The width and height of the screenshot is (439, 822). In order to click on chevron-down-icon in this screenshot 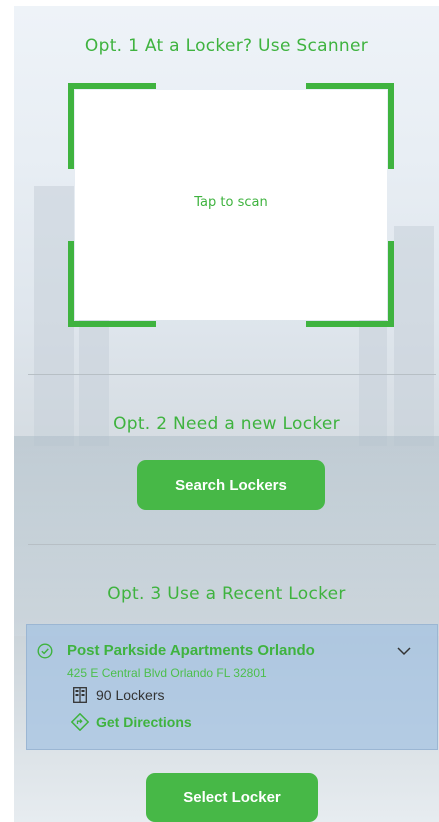, I will do `click(404, 651)`.